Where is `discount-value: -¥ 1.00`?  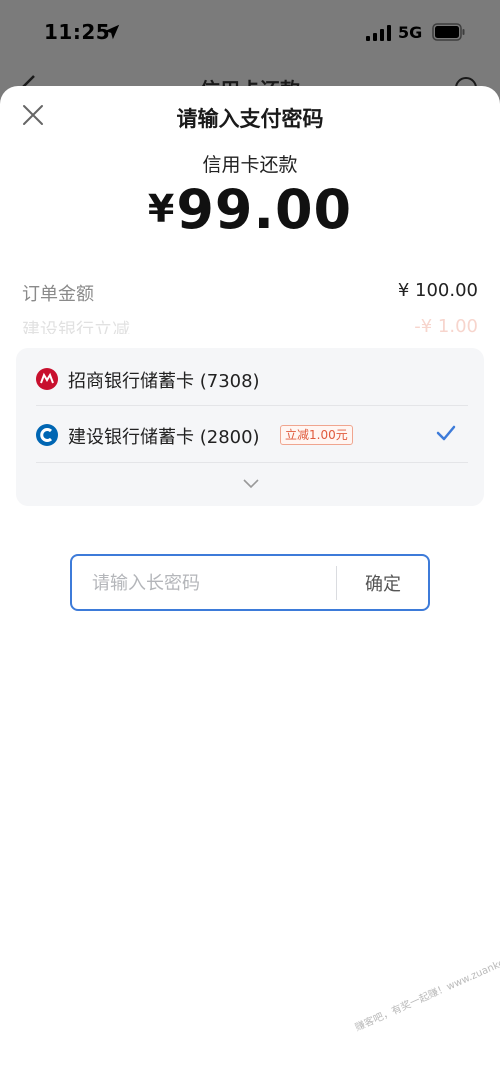 discount-value: -¥ 1.00 is located at coordinates (446, 325).